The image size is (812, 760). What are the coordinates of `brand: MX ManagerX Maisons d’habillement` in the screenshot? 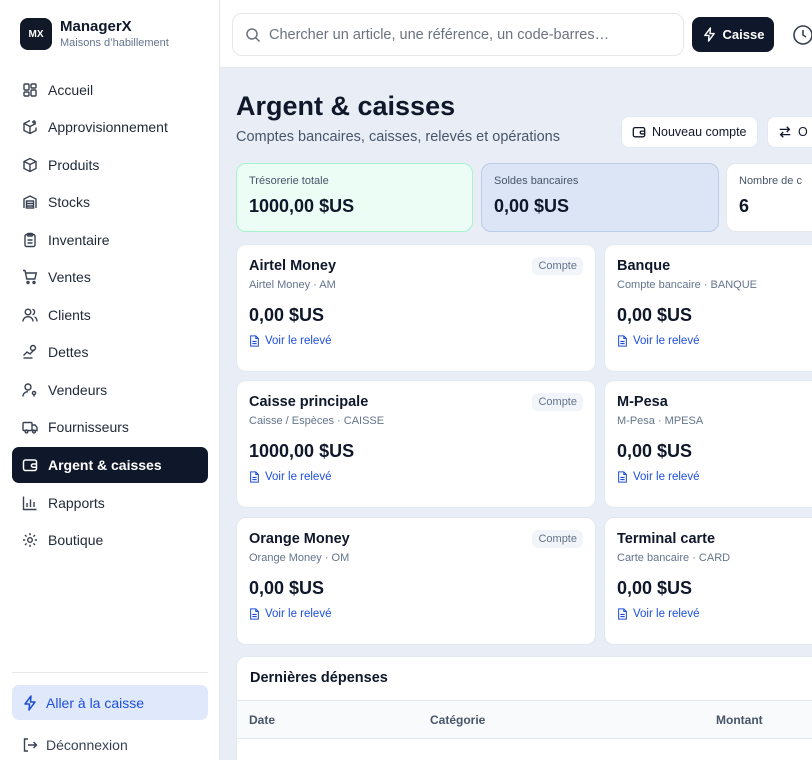 It's located at (109, 34).